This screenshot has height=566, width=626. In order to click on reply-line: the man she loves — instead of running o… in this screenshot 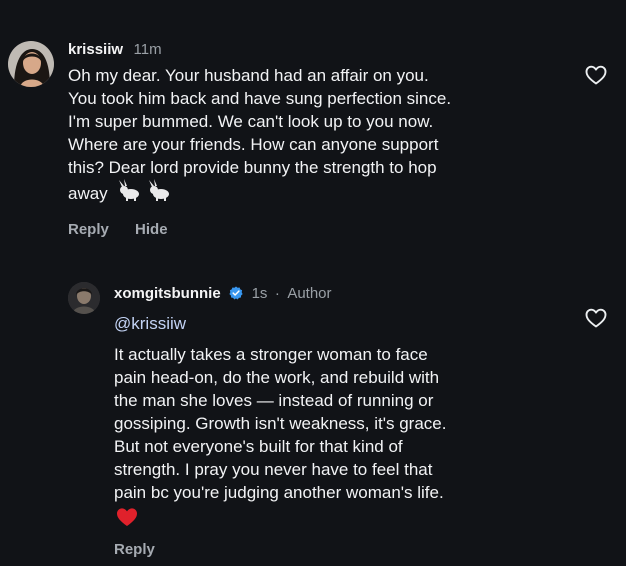, I will do `click(274, 400)`.